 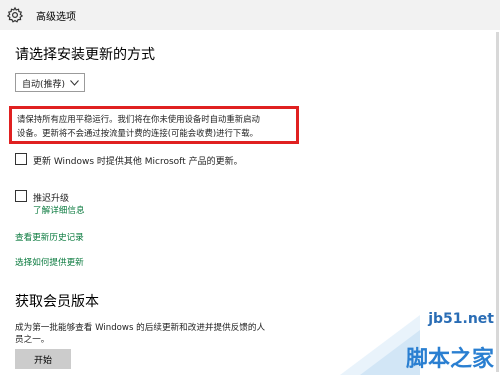 What do you see at coordinates (15, 14) in the screenshot?
I see `gear-icon` at bounding box center [15, 14].